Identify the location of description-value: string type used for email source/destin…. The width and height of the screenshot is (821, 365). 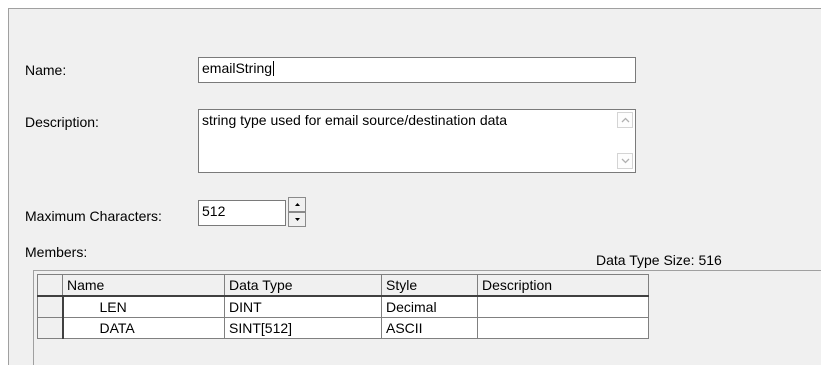
(355, 120).